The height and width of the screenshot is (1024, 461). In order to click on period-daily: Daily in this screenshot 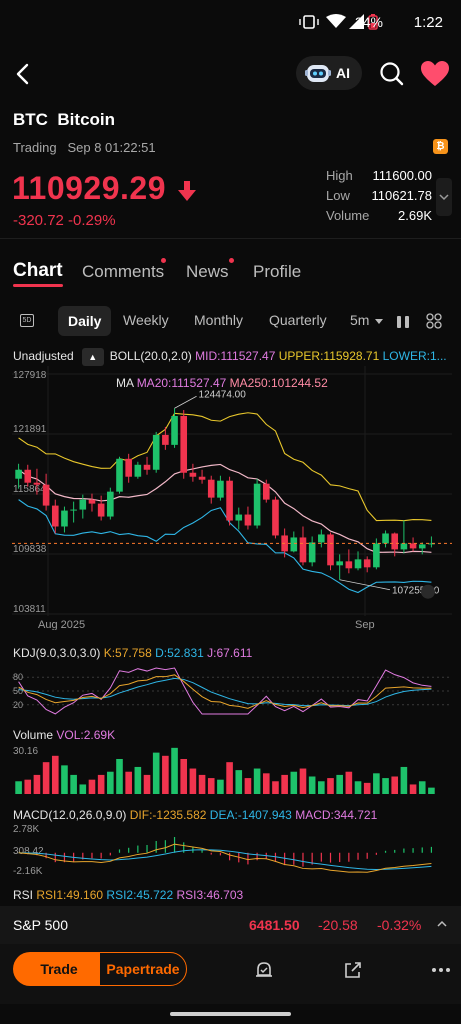, I will do `click(85, 321)`.